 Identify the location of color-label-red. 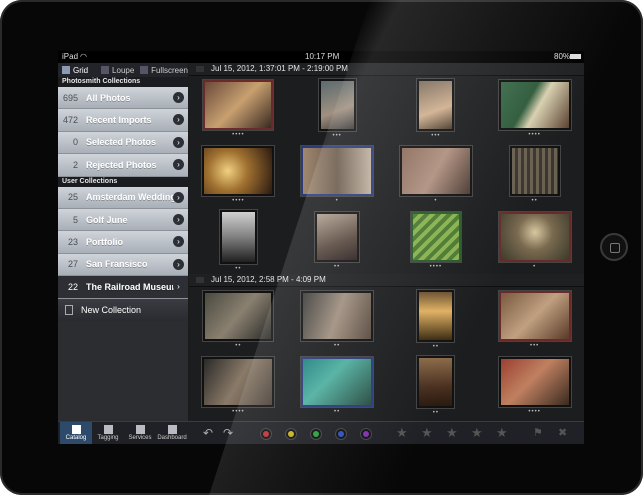
(266, 434).